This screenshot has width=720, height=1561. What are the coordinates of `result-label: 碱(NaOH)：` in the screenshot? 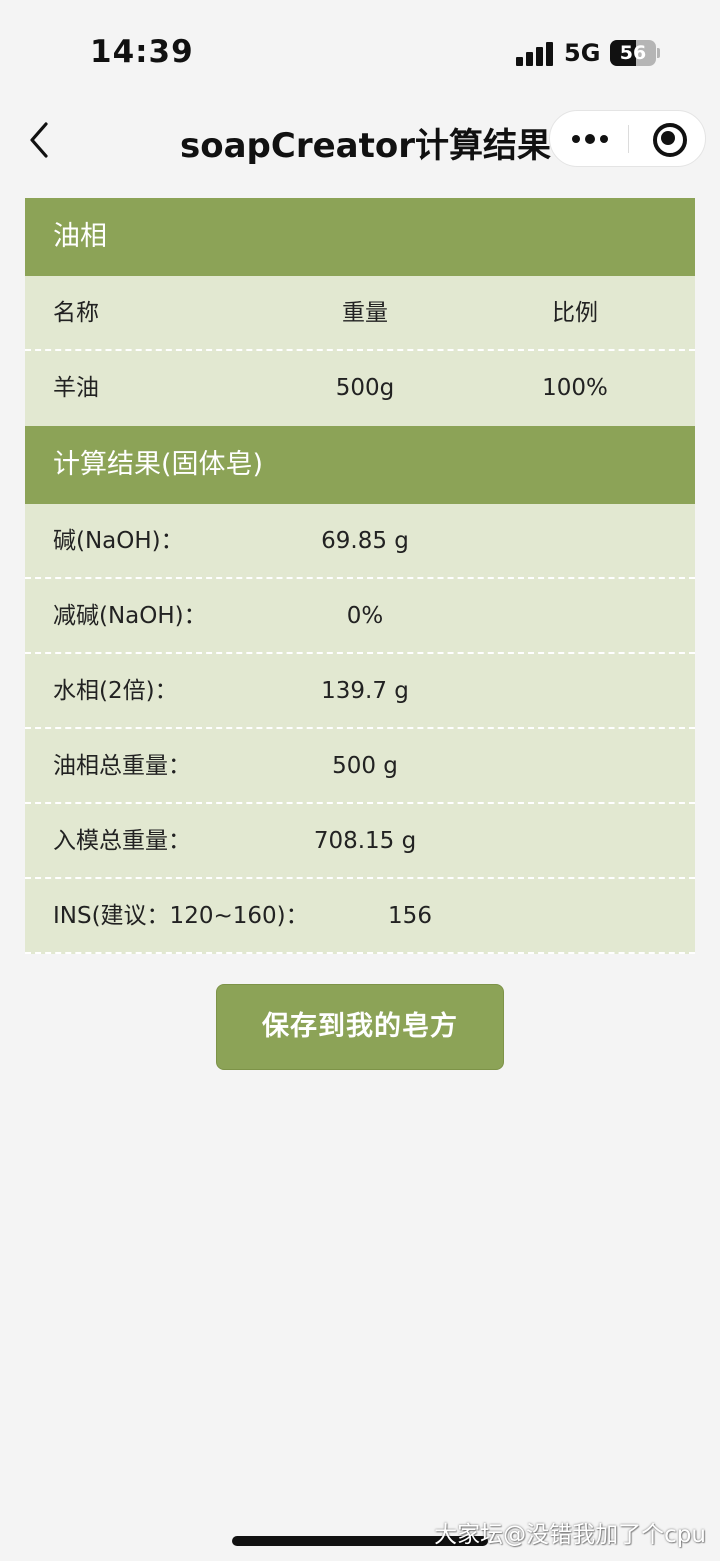 It's located at (118, 541).